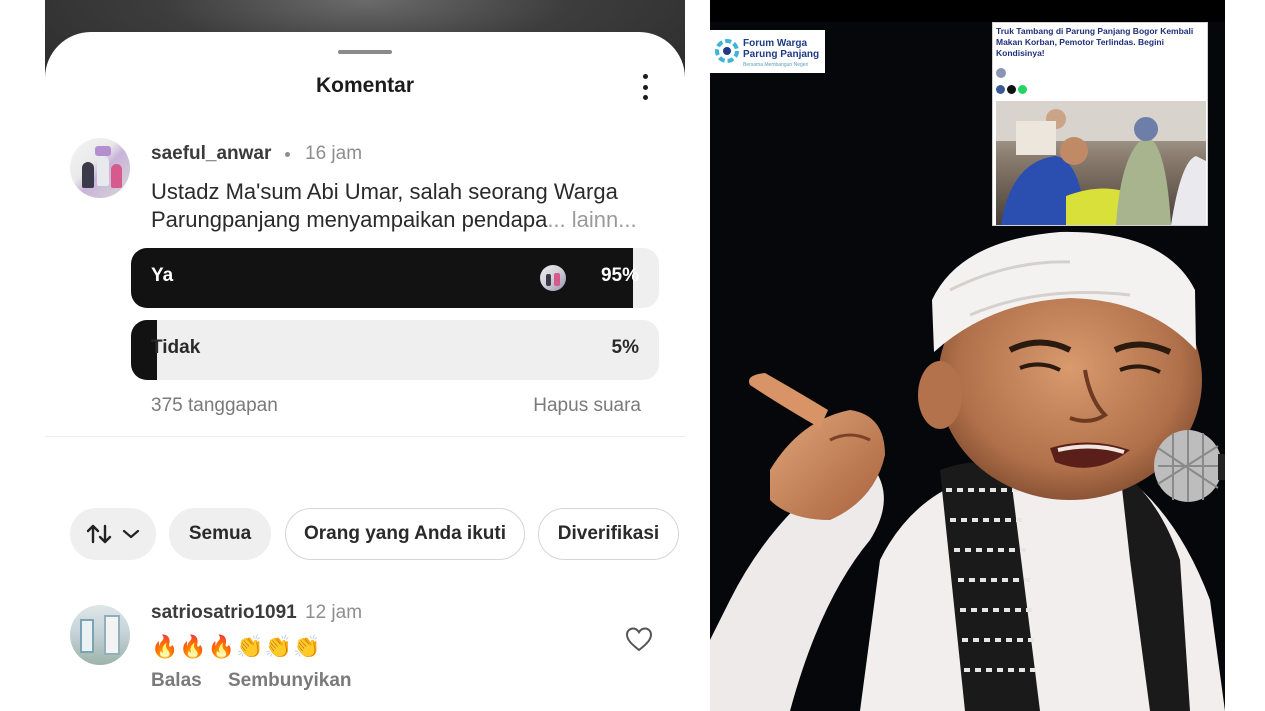 Image resolution: width=1265 pixels, height=711 pixels. I want to click on comment-username: satriosatrio1091, so click(224, 613).